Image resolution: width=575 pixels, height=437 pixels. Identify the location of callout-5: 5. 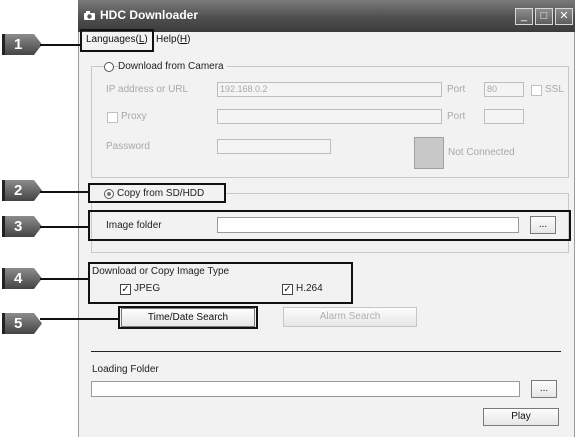
(22, 323).